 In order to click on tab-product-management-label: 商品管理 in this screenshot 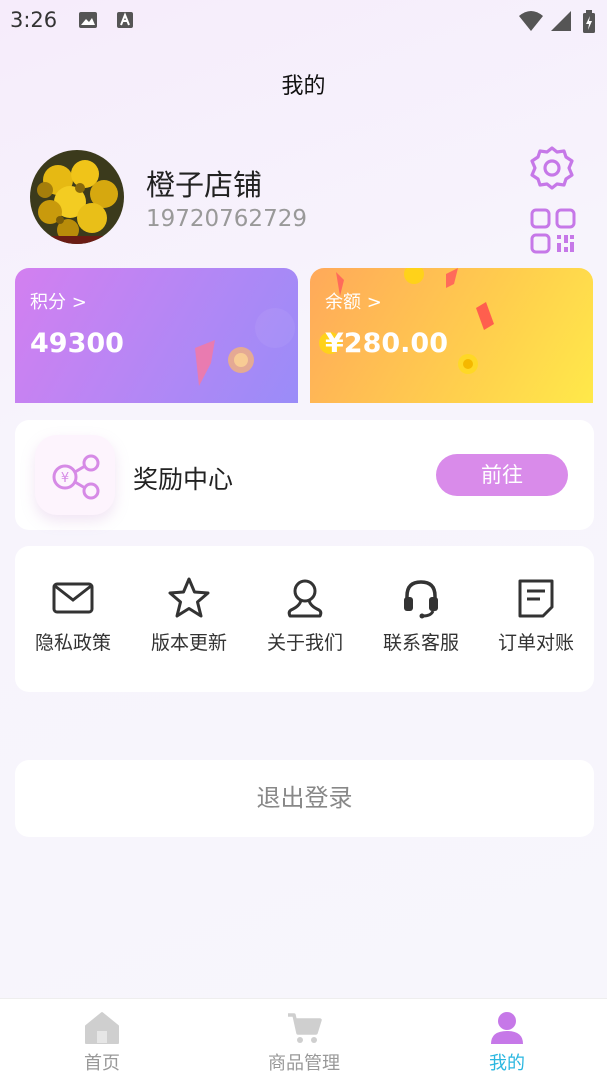, I will do `click(304, 1063)`.